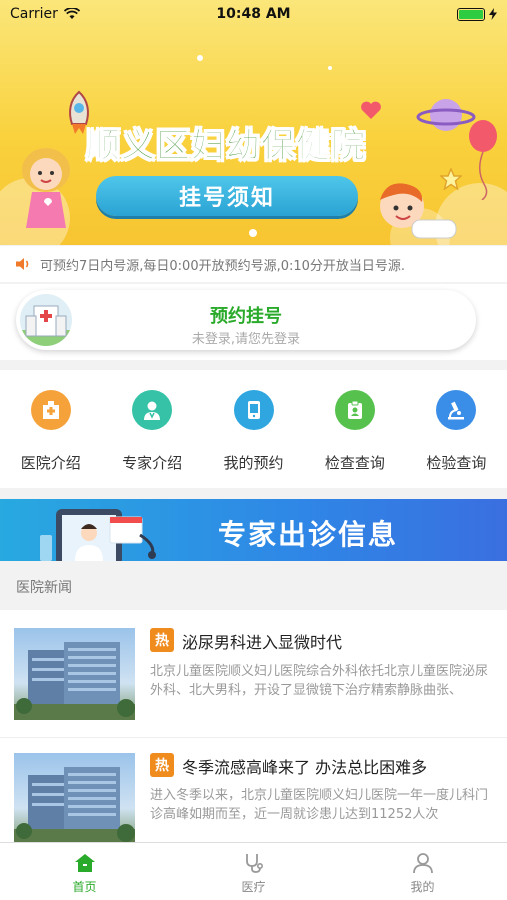 This screenshot has height=900, width=507. Describe the element at coordinates (253, 463) in the screenshot. I see `menu-label: 我的预约` at that location.